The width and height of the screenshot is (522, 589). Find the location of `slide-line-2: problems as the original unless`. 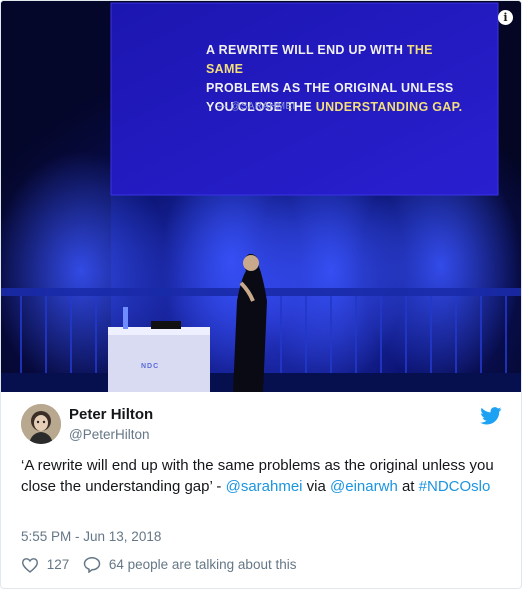

slide-line-2: problems as the original unless is located at coordinates (330, 88).